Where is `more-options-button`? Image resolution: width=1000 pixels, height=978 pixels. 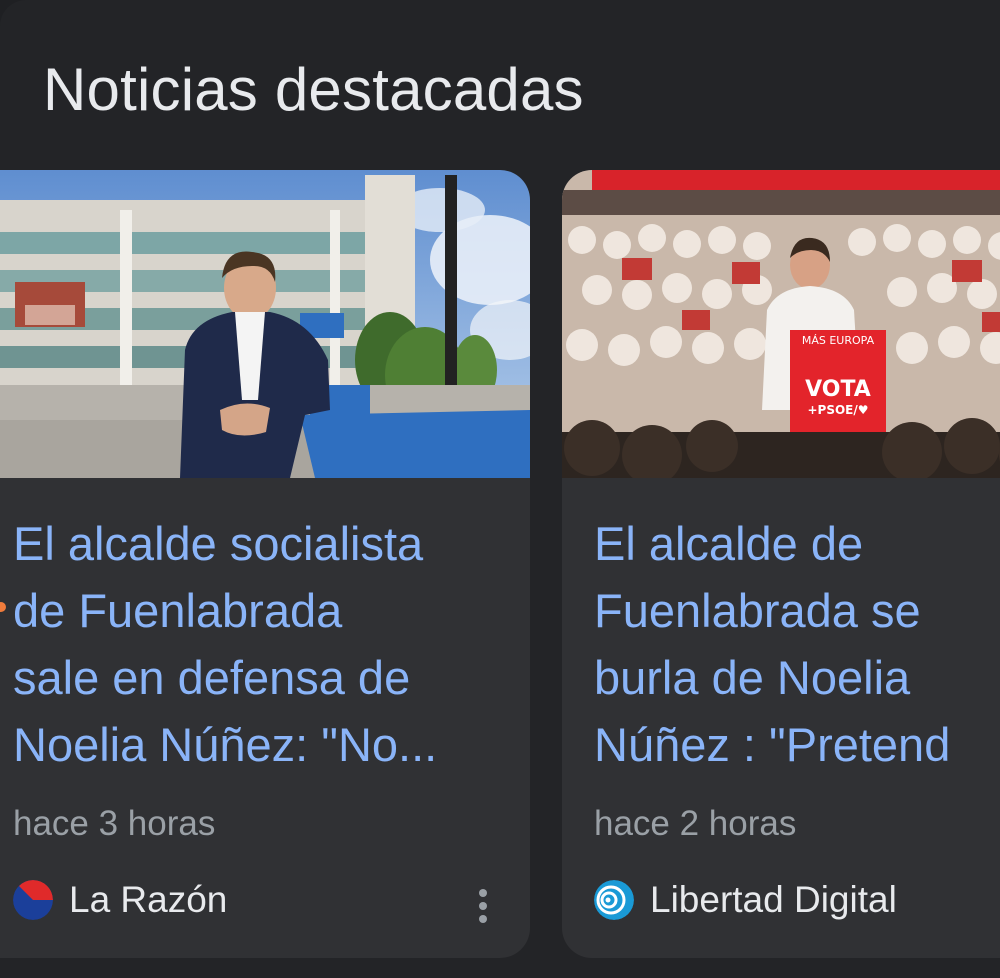
more-options-button is located at coordinates (483, 906).